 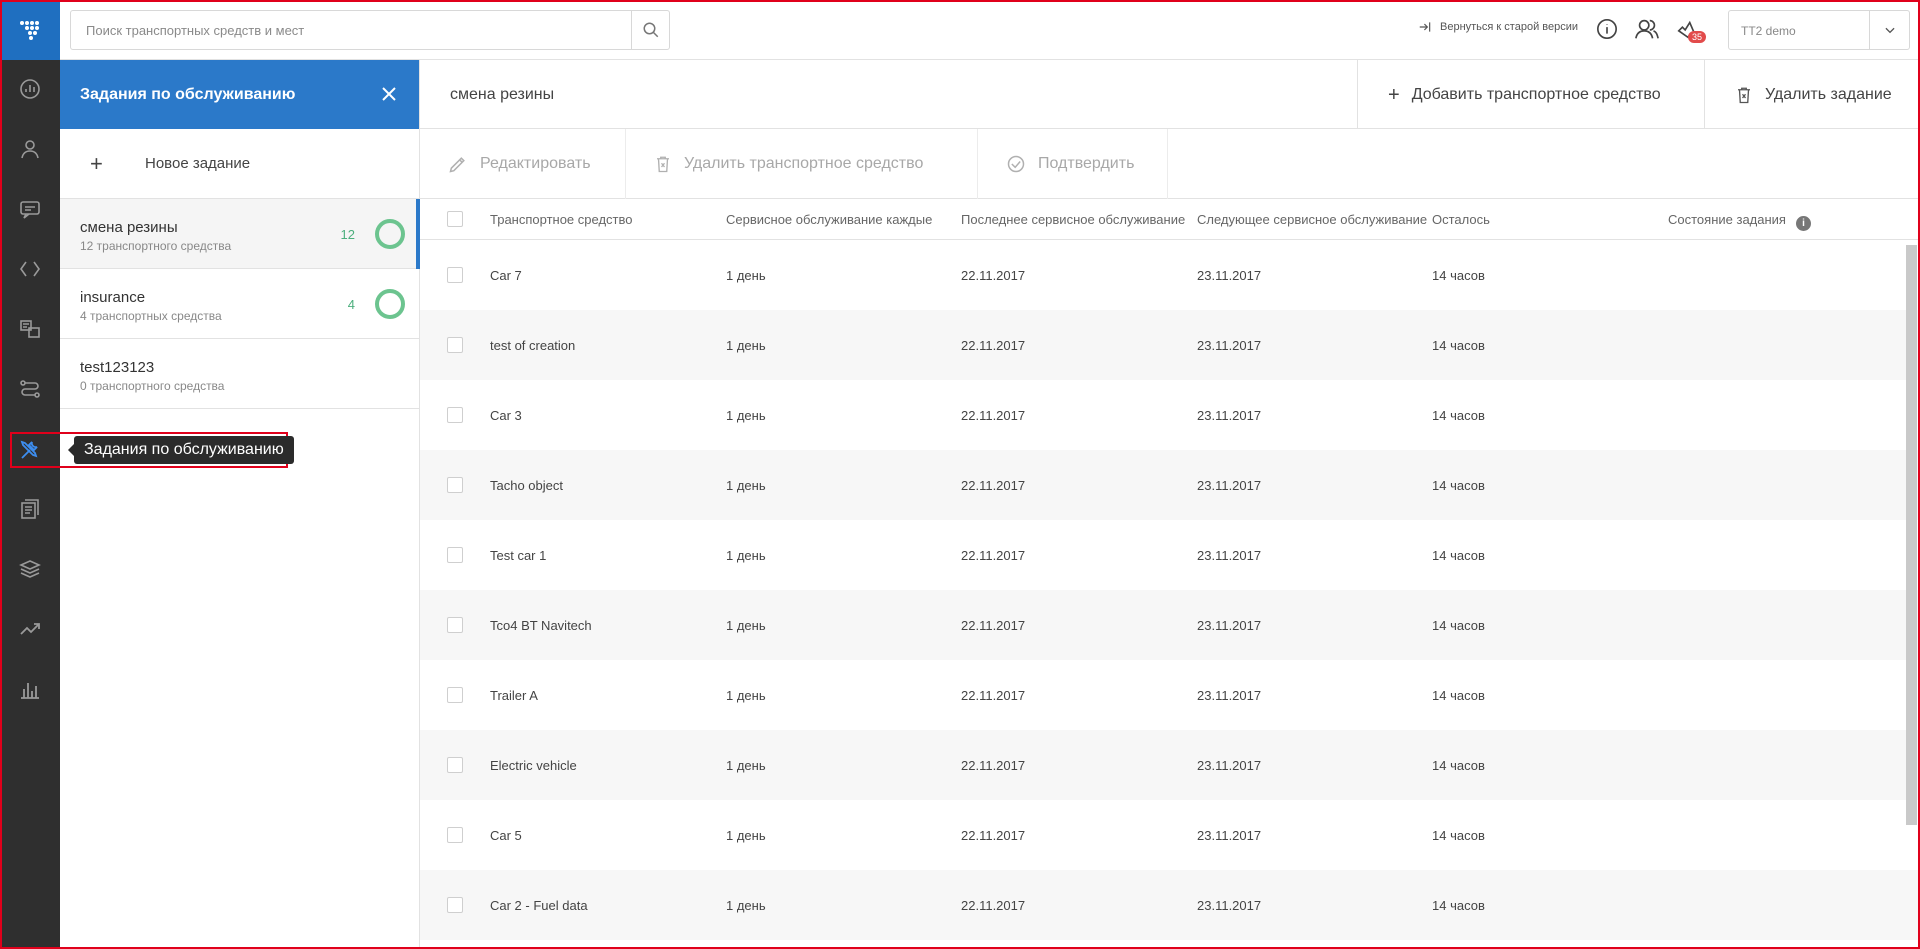 I want to click on panel-header: Задания по обслуживанию, so click(x=239, y=94).